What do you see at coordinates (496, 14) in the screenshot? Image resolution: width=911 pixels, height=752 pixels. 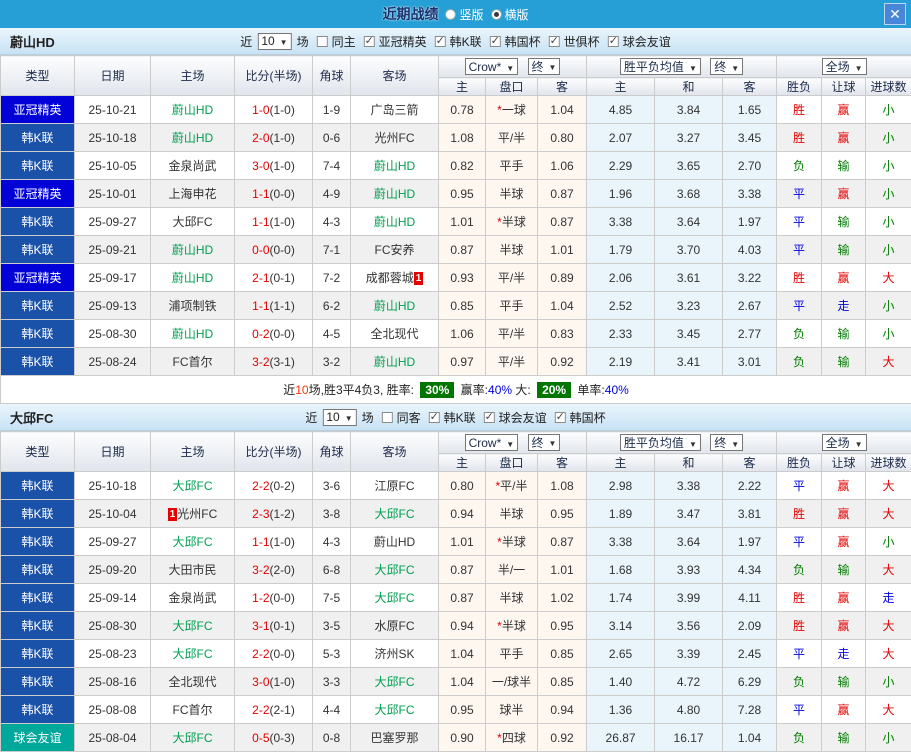 I see `radio-horizontal-icon` at bounding box center [496, 14].